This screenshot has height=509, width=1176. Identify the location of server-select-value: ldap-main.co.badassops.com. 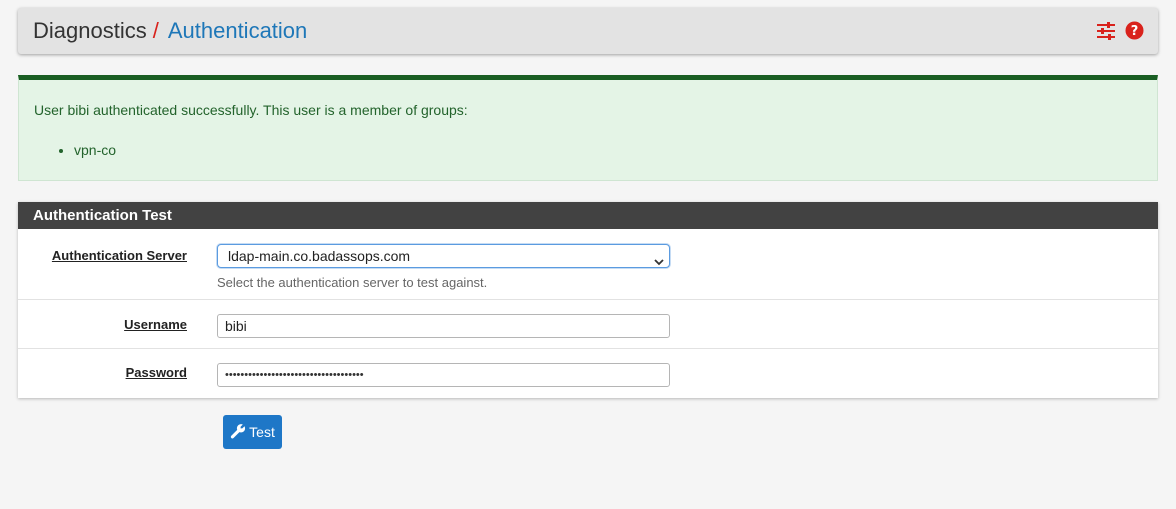
(319, 256).